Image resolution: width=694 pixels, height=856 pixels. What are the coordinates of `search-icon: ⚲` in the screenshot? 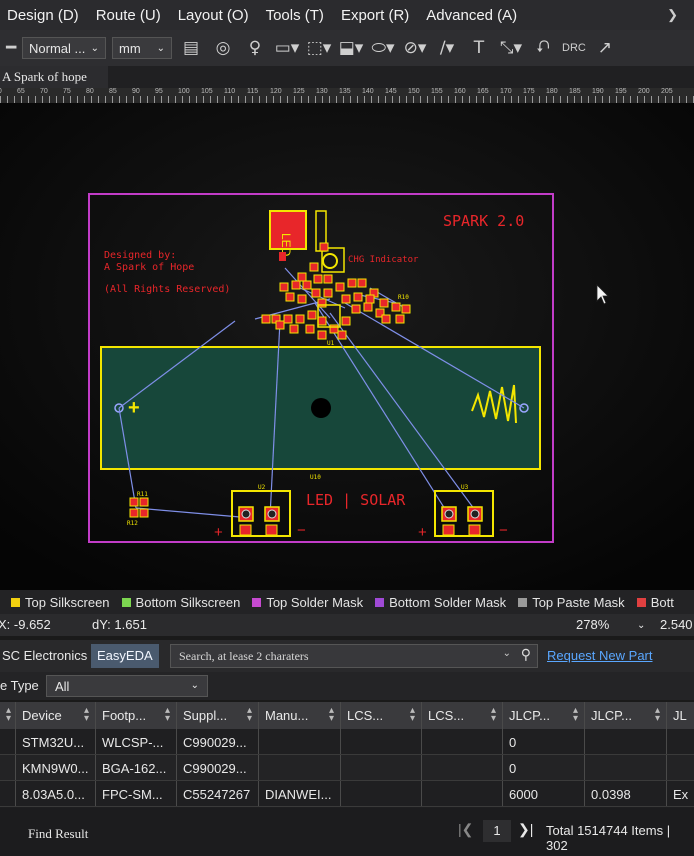 It's located at (526, 655).